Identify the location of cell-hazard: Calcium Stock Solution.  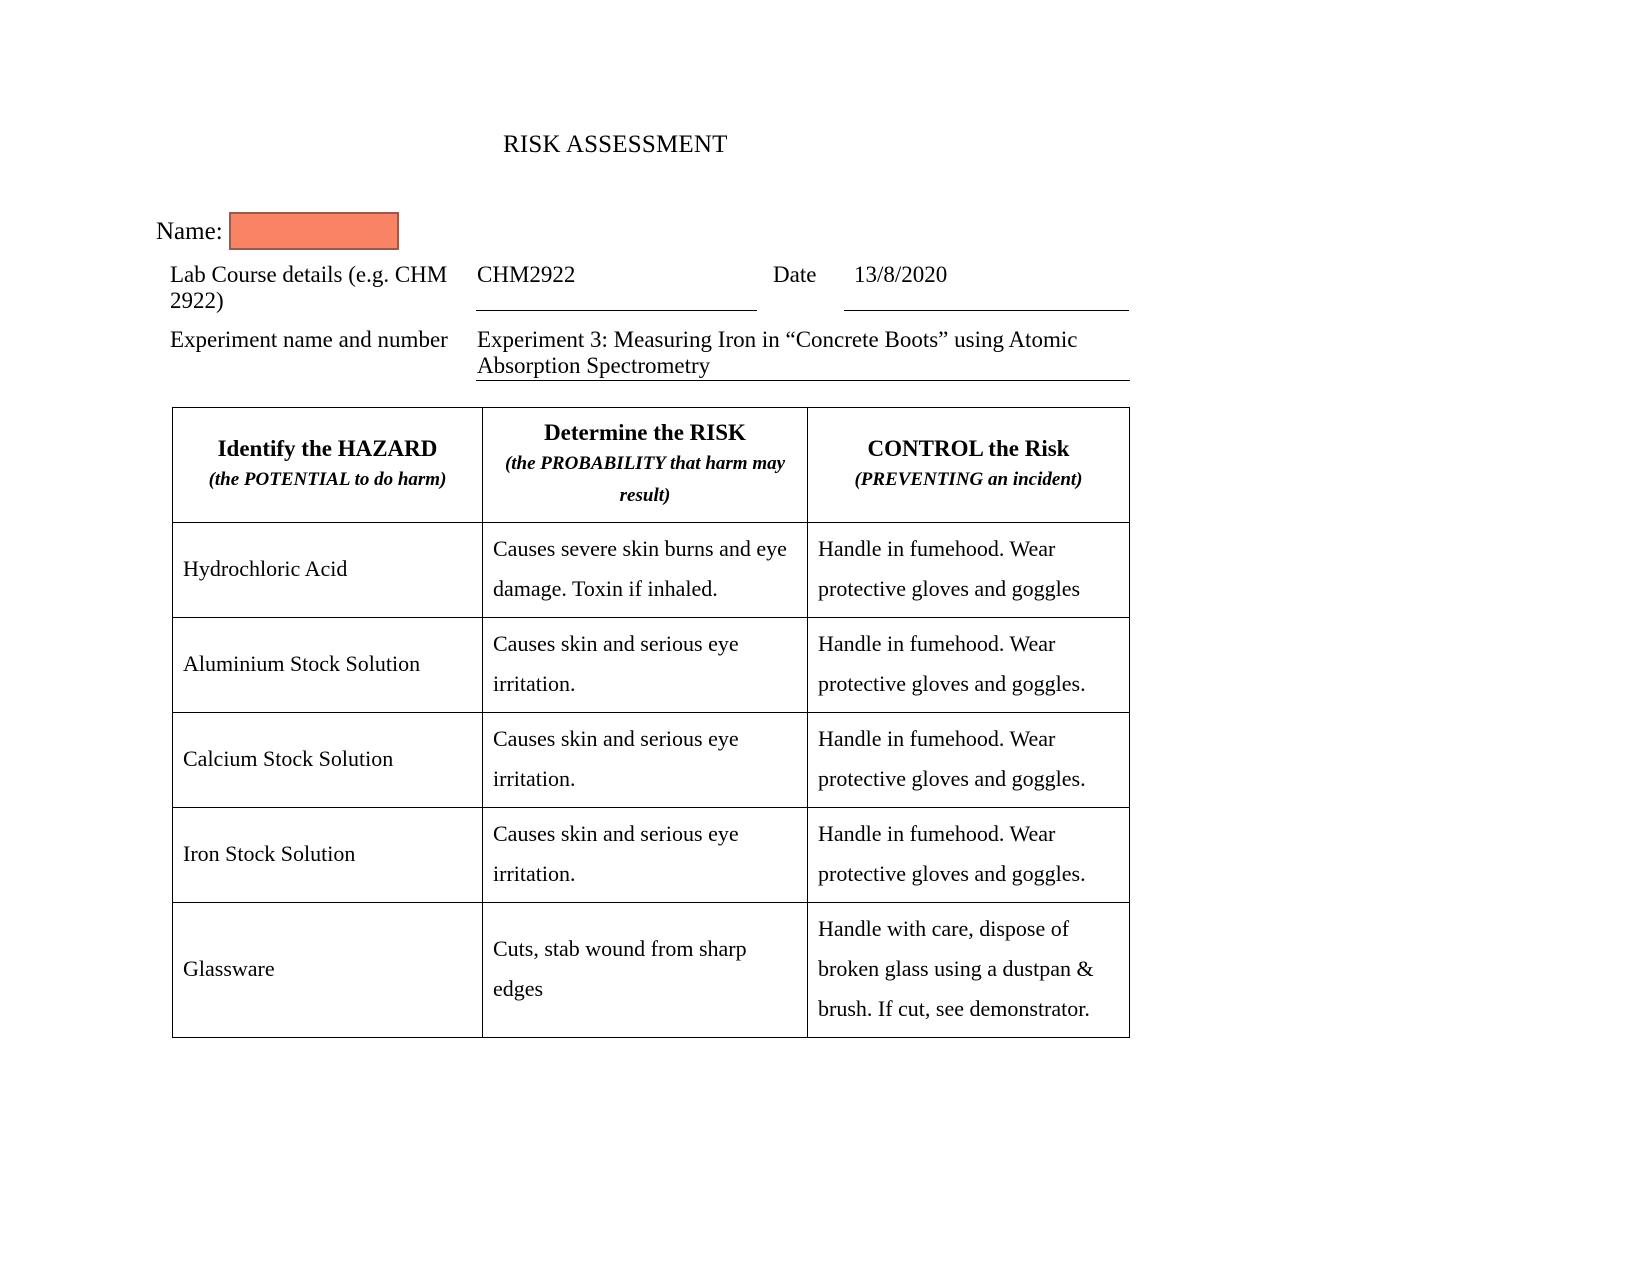
(327, 760).